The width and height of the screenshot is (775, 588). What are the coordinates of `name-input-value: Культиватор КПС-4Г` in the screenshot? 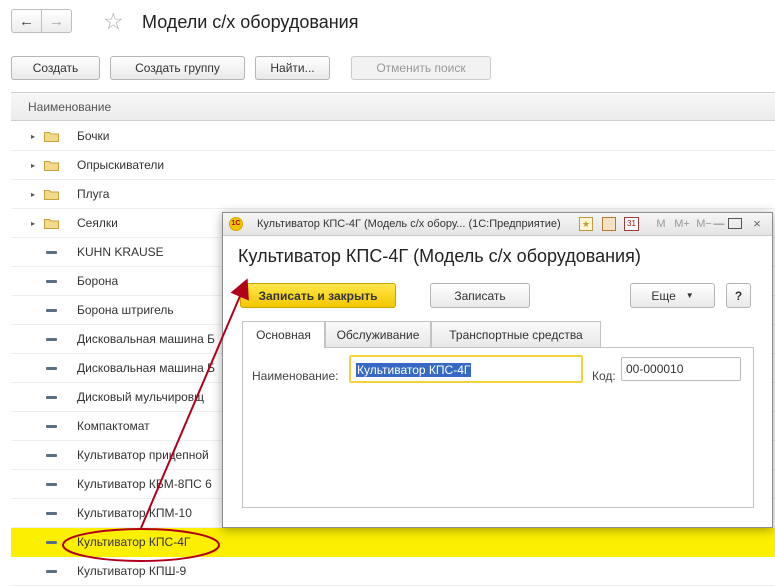 It's located at (414, 370).